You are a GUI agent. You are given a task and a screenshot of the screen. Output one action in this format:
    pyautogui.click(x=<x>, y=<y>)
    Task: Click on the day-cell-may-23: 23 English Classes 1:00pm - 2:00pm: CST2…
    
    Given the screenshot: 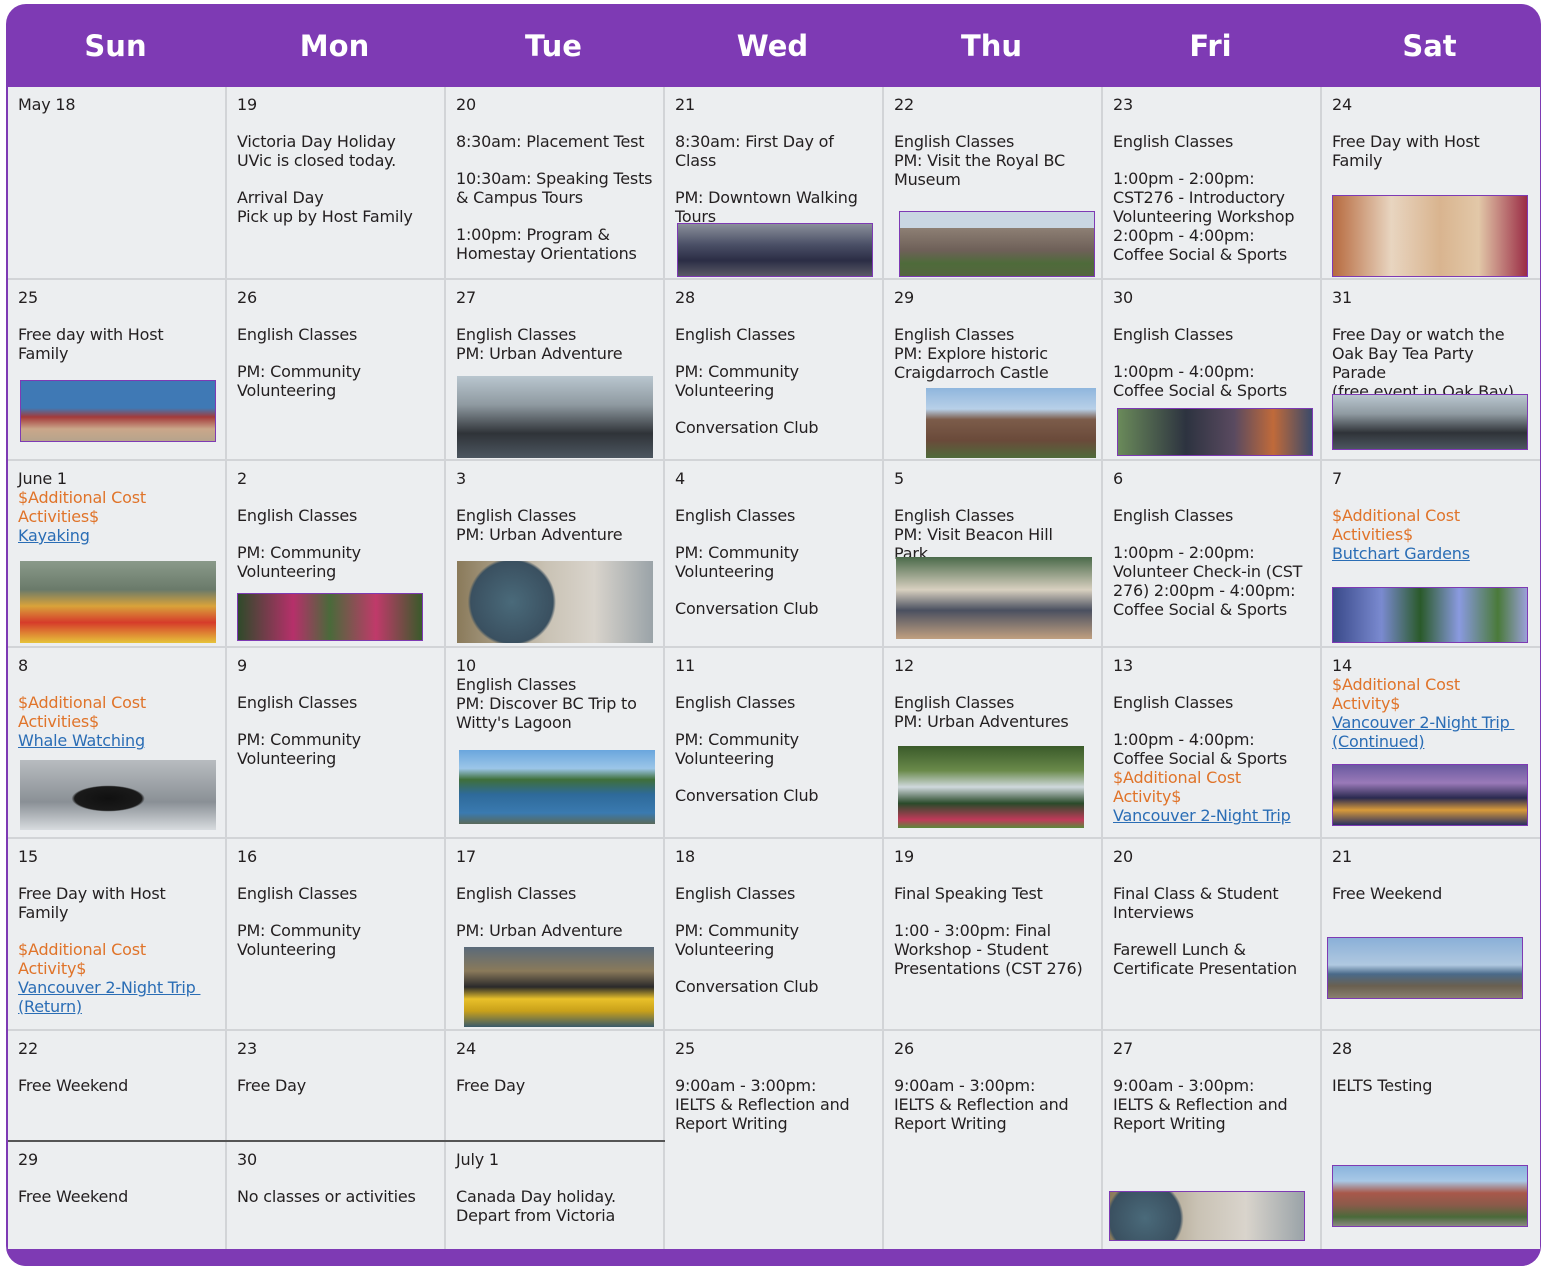 What is the action you would take?
    pyautogui.click(x=1211, y=182)
    